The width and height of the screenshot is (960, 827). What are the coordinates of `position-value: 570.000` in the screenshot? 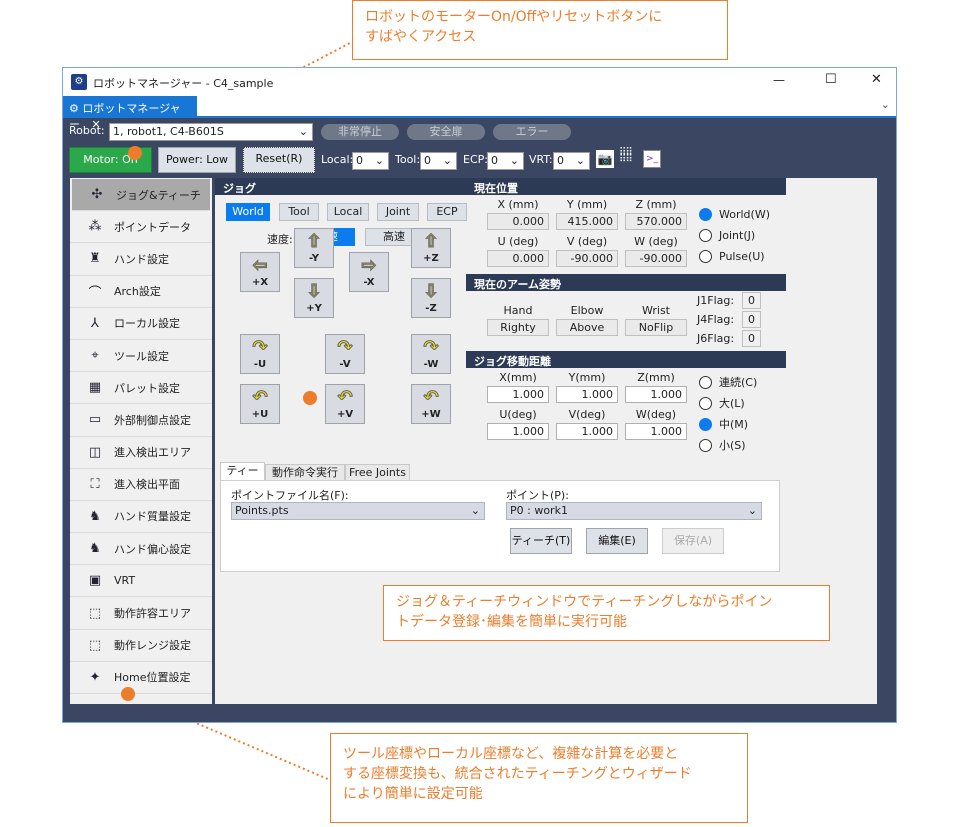 It's located at (656, 221).